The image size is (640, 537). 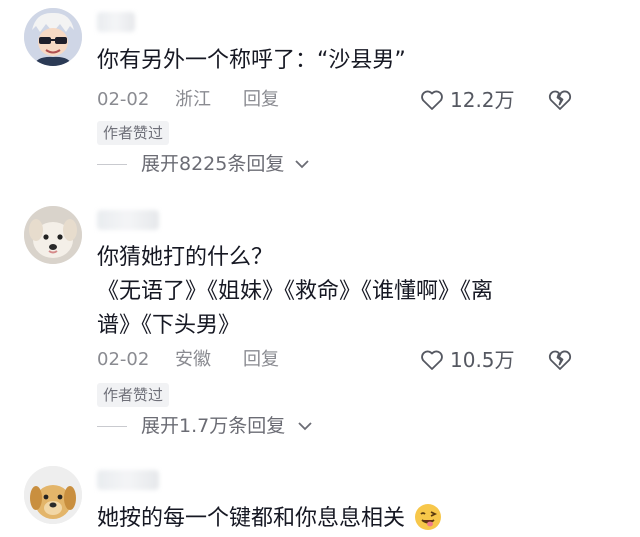 What do you see at coordinates (193, 359) in the screenshot?
I see `comment-region: 安徽` at bounding box center [193, 359].